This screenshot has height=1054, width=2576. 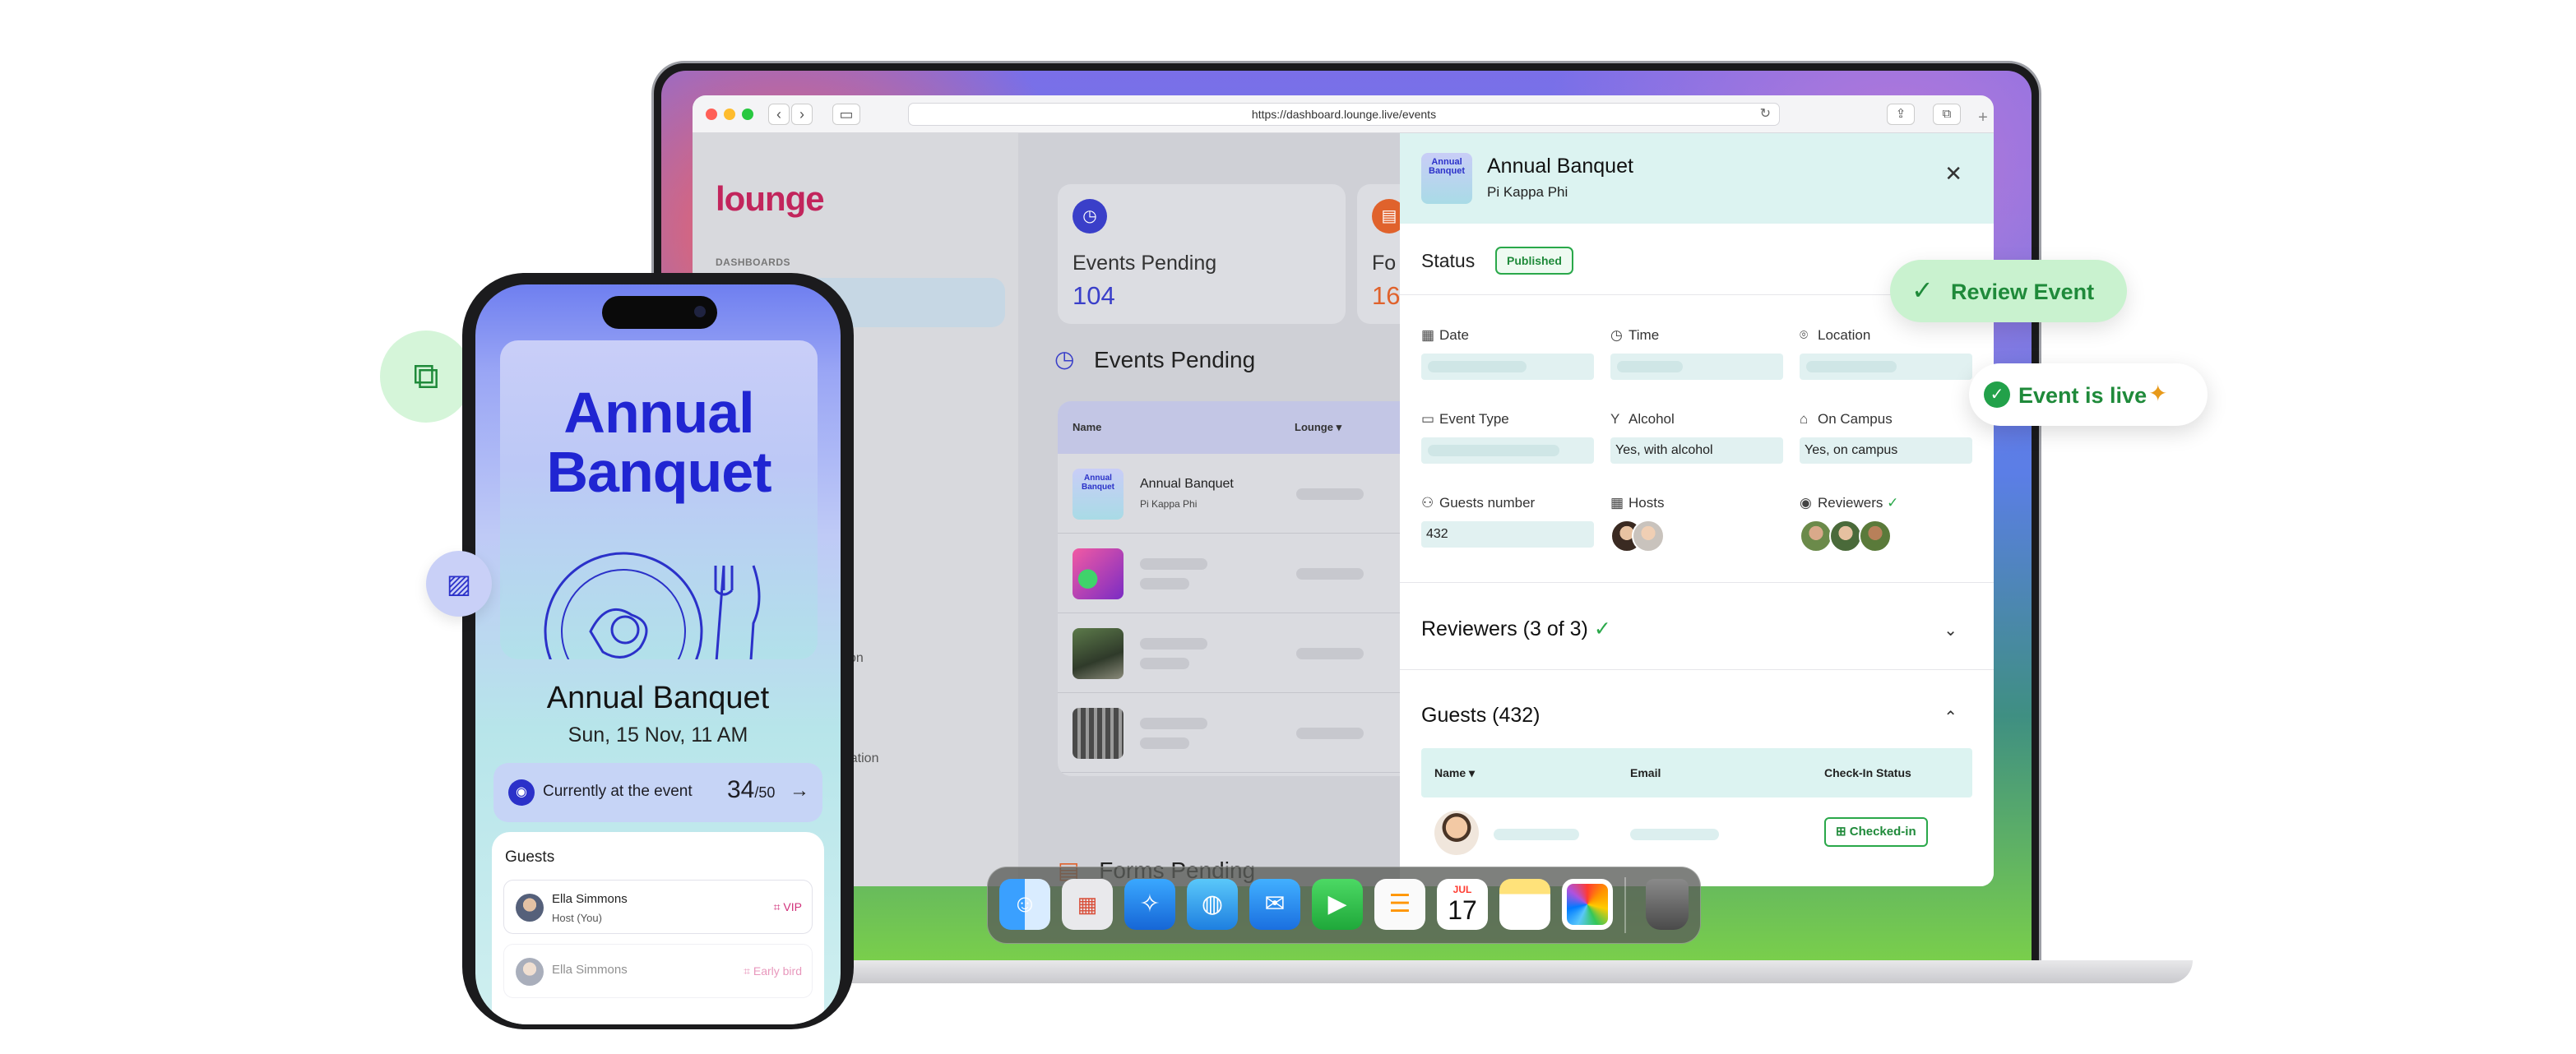 I want to click on column-header-checkin: Check-In Status, so click(x=1867, y=772).